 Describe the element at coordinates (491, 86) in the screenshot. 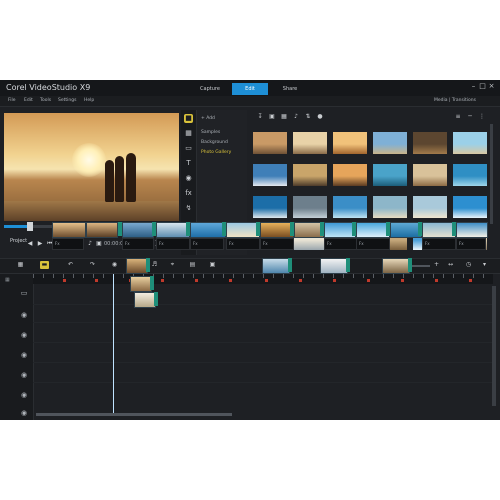

I see `close-icon: ×` at that location.